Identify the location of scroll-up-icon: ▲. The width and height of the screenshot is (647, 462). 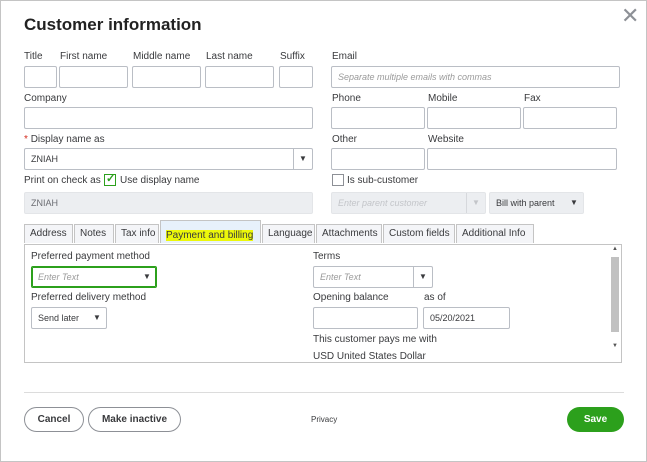
(615, 249).